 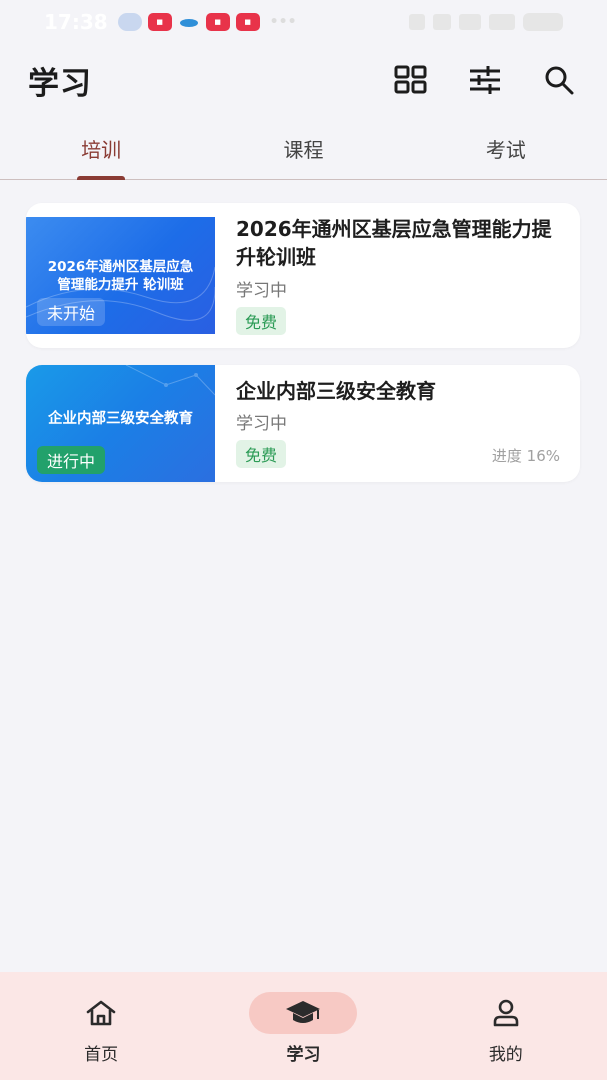 I want to click on alarm-icon, so click(x=417, y=22).